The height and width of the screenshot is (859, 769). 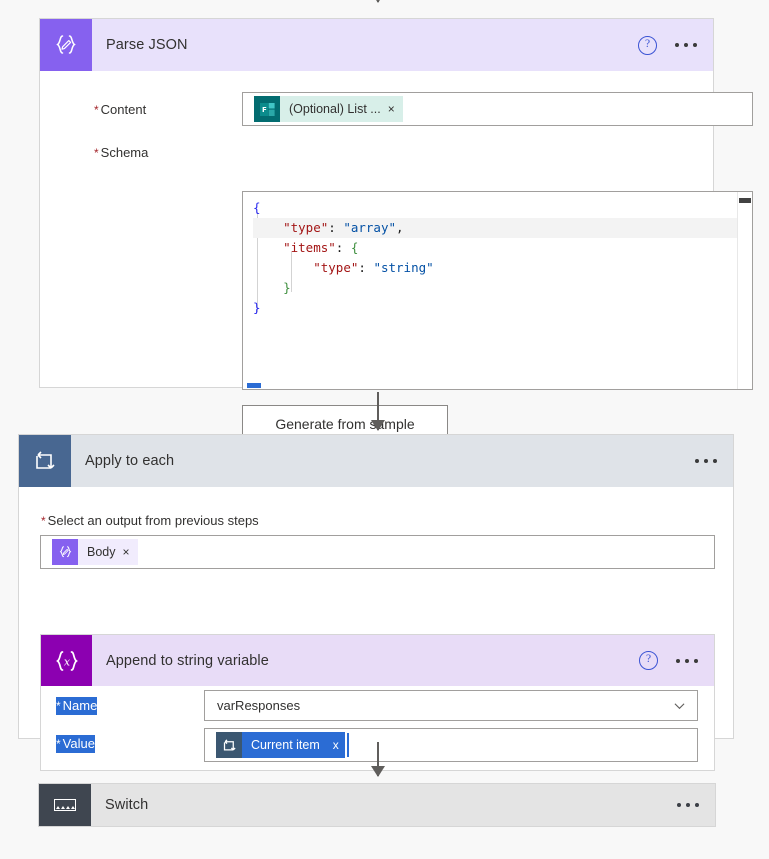 What do you see at coordinates (377, 552) in the screenshot?
I see `output-select-input: Body ×` at bounding box center [377, 552].